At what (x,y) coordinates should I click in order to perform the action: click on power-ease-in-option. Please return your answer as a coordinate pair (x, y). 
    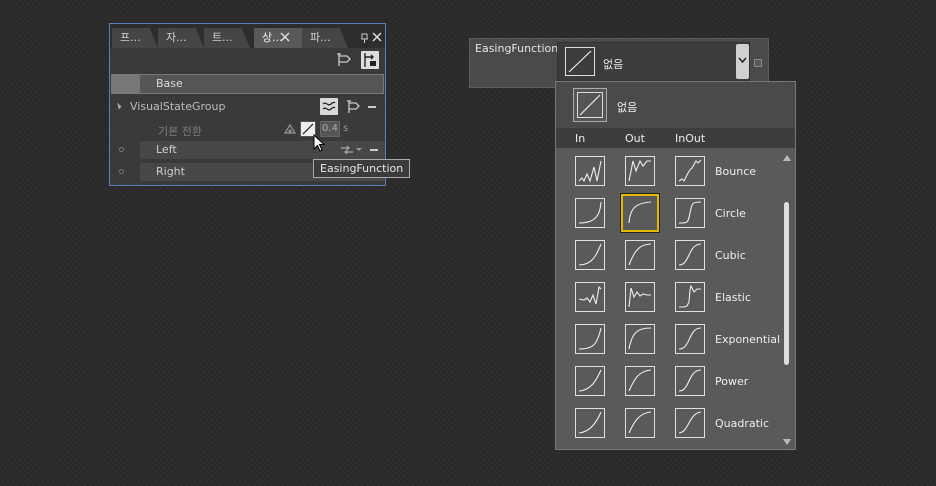
    Looking at the image, I should click on (590, 381).